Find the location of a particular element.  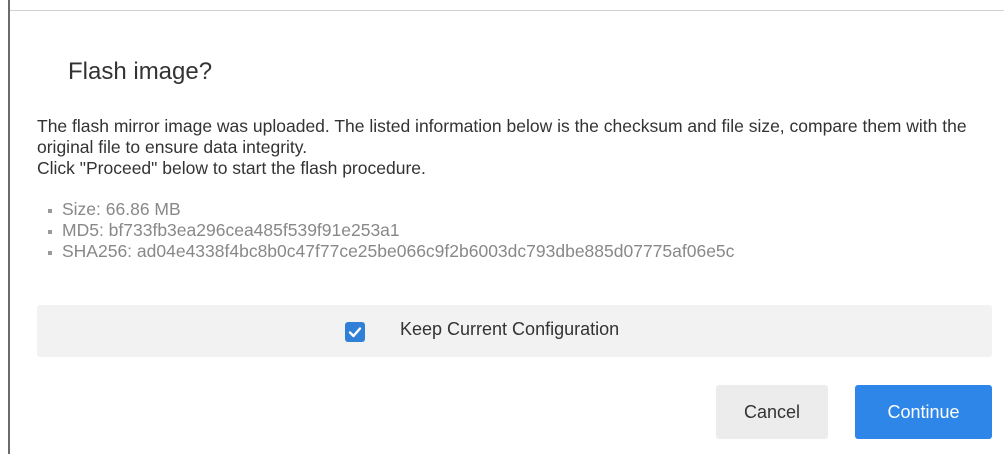

checkmark-icon is located at coordinates (355, 332).